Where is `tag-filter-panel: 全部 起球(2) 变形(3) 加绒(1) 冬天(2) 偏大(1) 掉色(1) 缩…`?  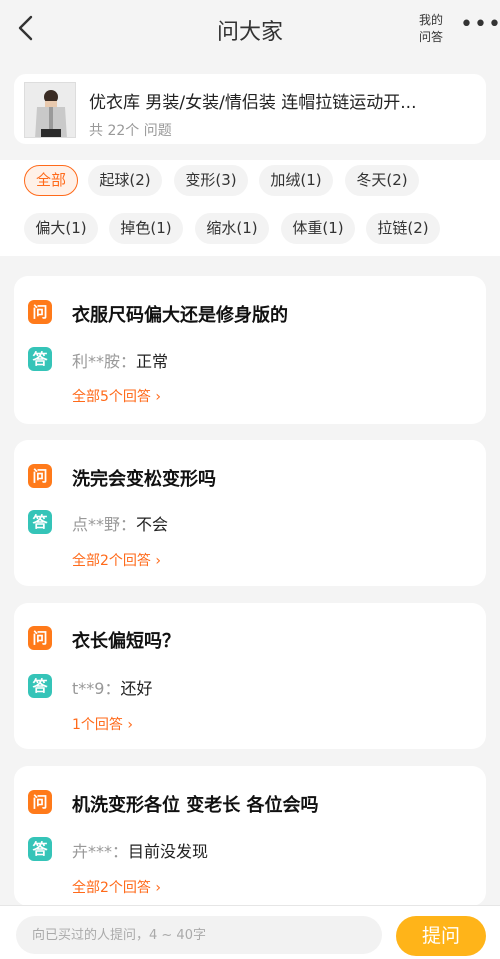
tag-filter-panel: 全部 起球(2) 变形(3) 加绒(1) 冬天(2) 偏大(1) 掉色(1) 缩… is located at coordinates (250, 208).